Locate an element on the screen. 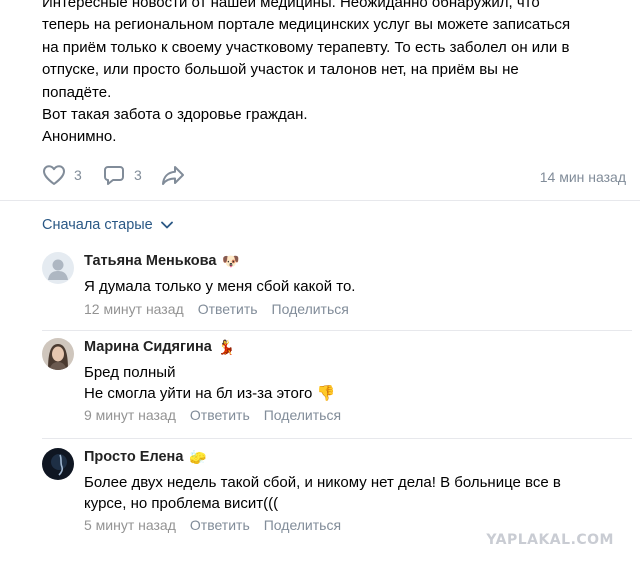 The height and width of the screenshot is (570, 640). comment-text-line: Я думала только у меня сбой какой то. is located at coordinates (220, 286).